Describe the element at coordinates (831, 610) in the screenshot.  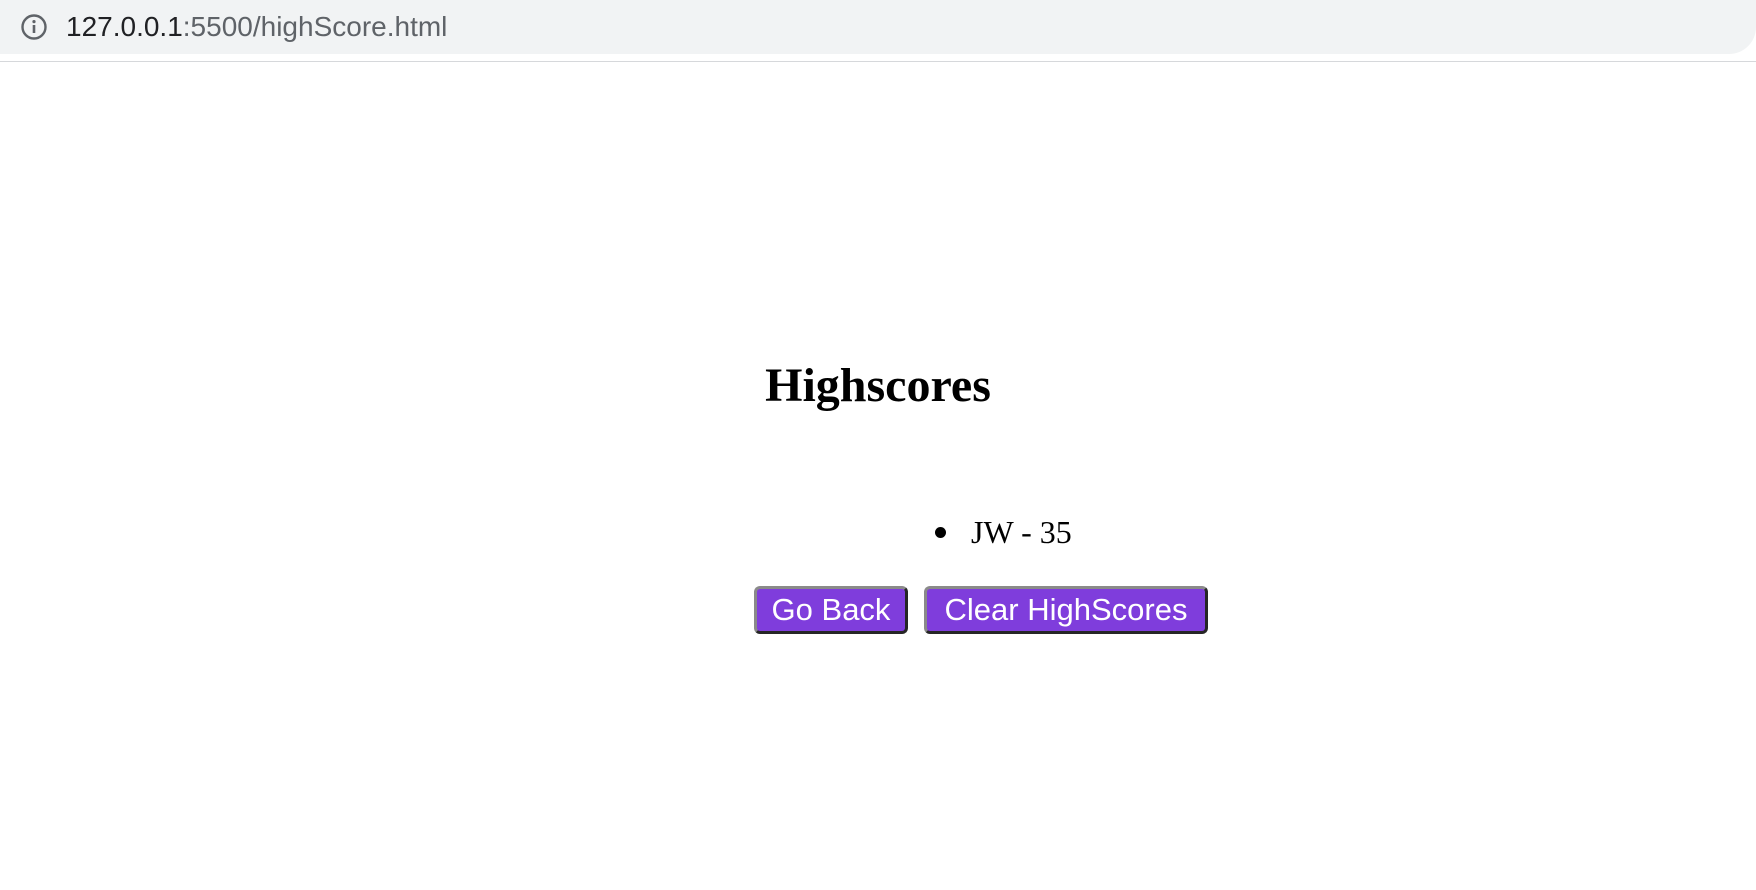
I see `go-back-button: Go Back` at that location.